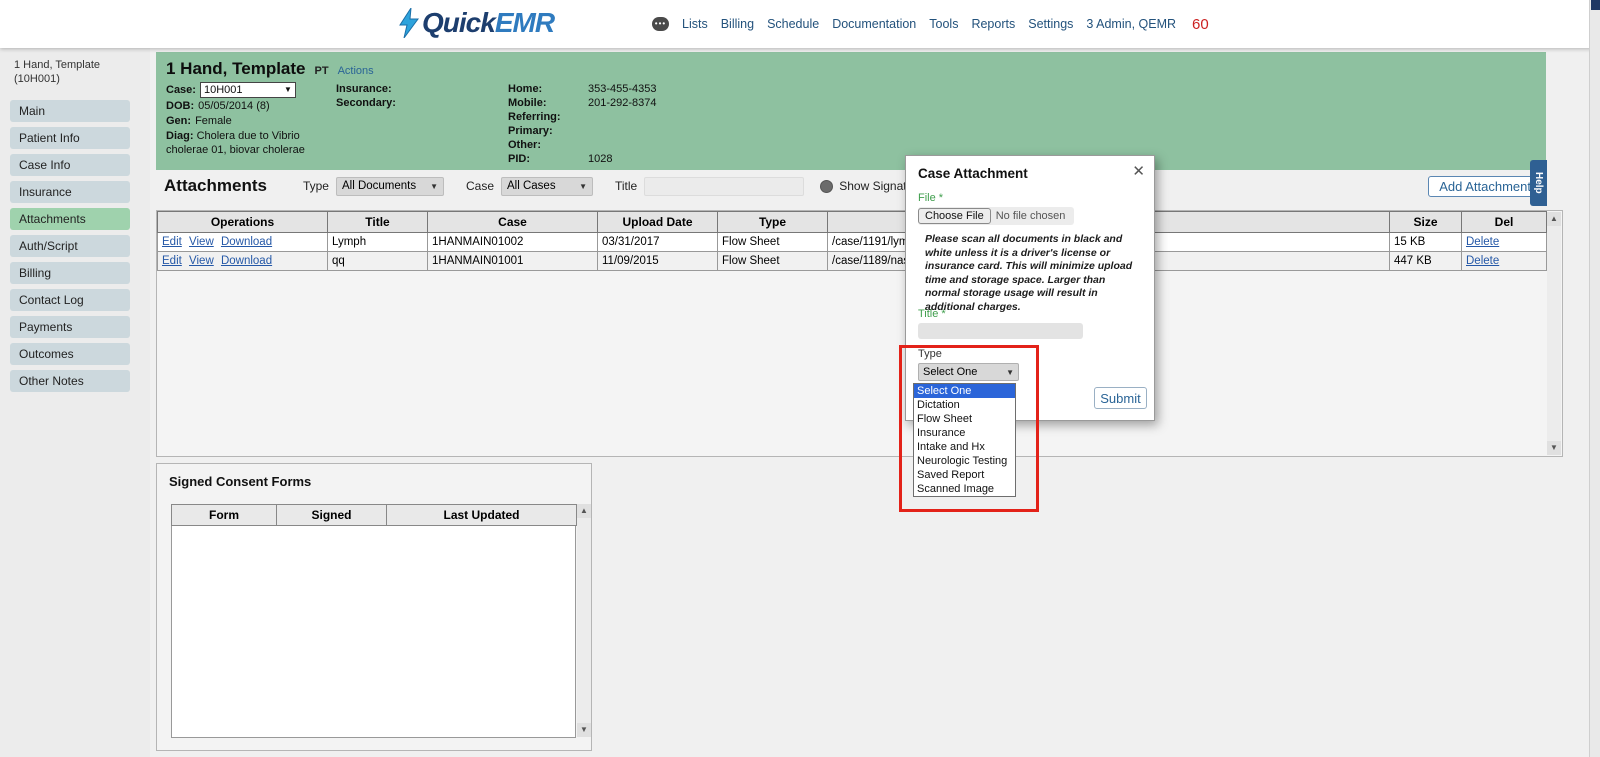 Image resolution: width=1600 pixels, height=757 pixels. Describe the element at coordinates (519, 159) in the screenshot. I see `pid-label: PID:` at that location.